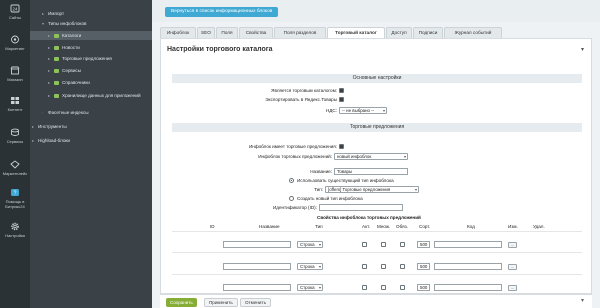 The image size is (600, 308). What do you see at coordinates (361, 207) in the screenshot?
I see `identifier-input` at bounding box center [361, 207].